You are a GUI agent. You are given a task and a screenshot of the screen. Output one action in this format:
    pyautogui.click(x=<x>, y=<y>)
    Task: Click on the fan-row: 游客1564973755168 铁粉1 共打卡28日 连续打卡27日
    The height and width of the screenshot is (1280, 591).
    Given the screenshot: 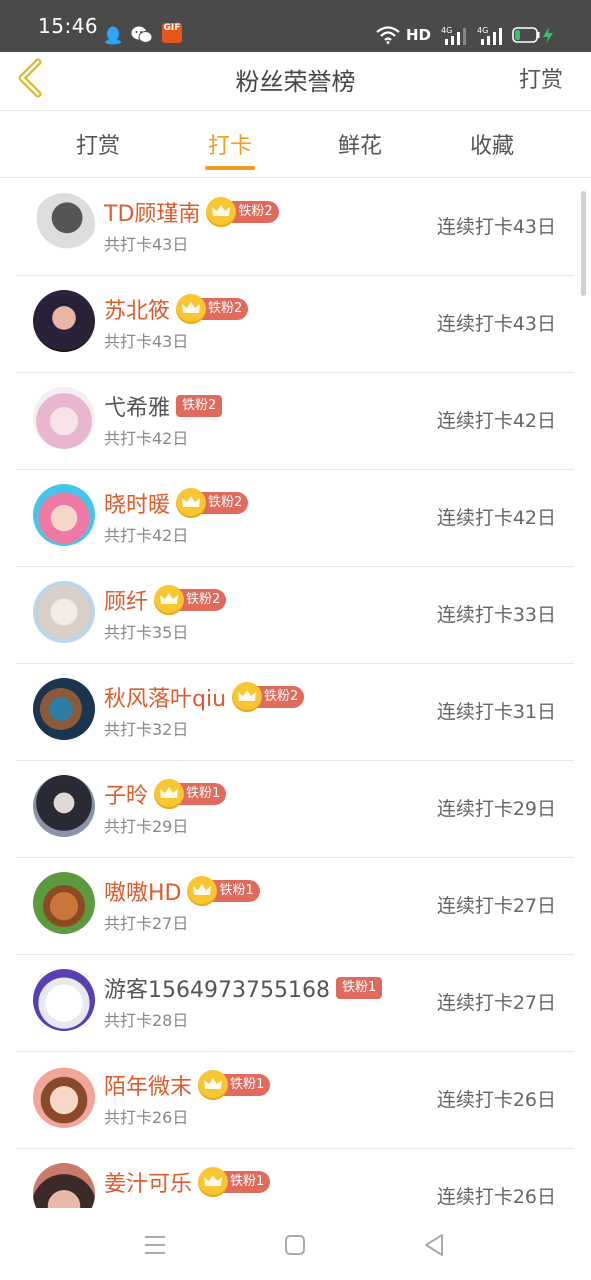 What is the action you would take?
    pyautogui.click(x=295, y=1003)
    